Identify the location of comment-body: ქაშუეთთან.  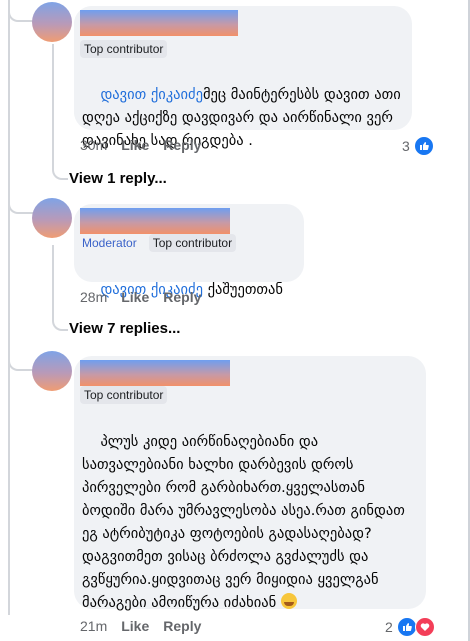
(242, 290).